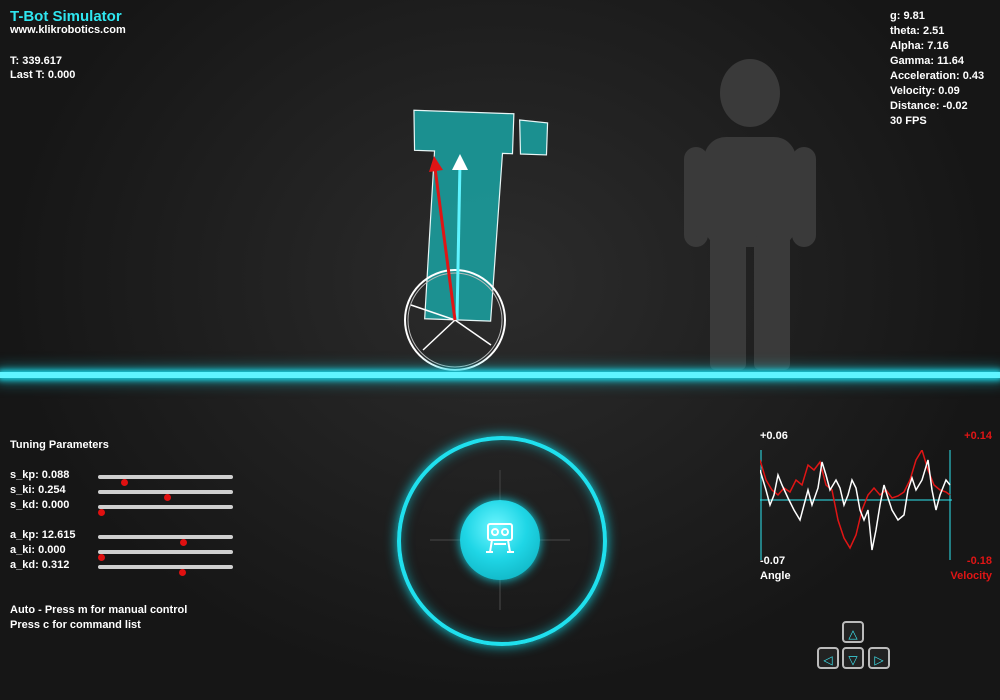  What do you see at coordinates (43, 535) in the screenshot?
I see `slider-label: a_kp: 12.615` at bounding box center [43, 535].